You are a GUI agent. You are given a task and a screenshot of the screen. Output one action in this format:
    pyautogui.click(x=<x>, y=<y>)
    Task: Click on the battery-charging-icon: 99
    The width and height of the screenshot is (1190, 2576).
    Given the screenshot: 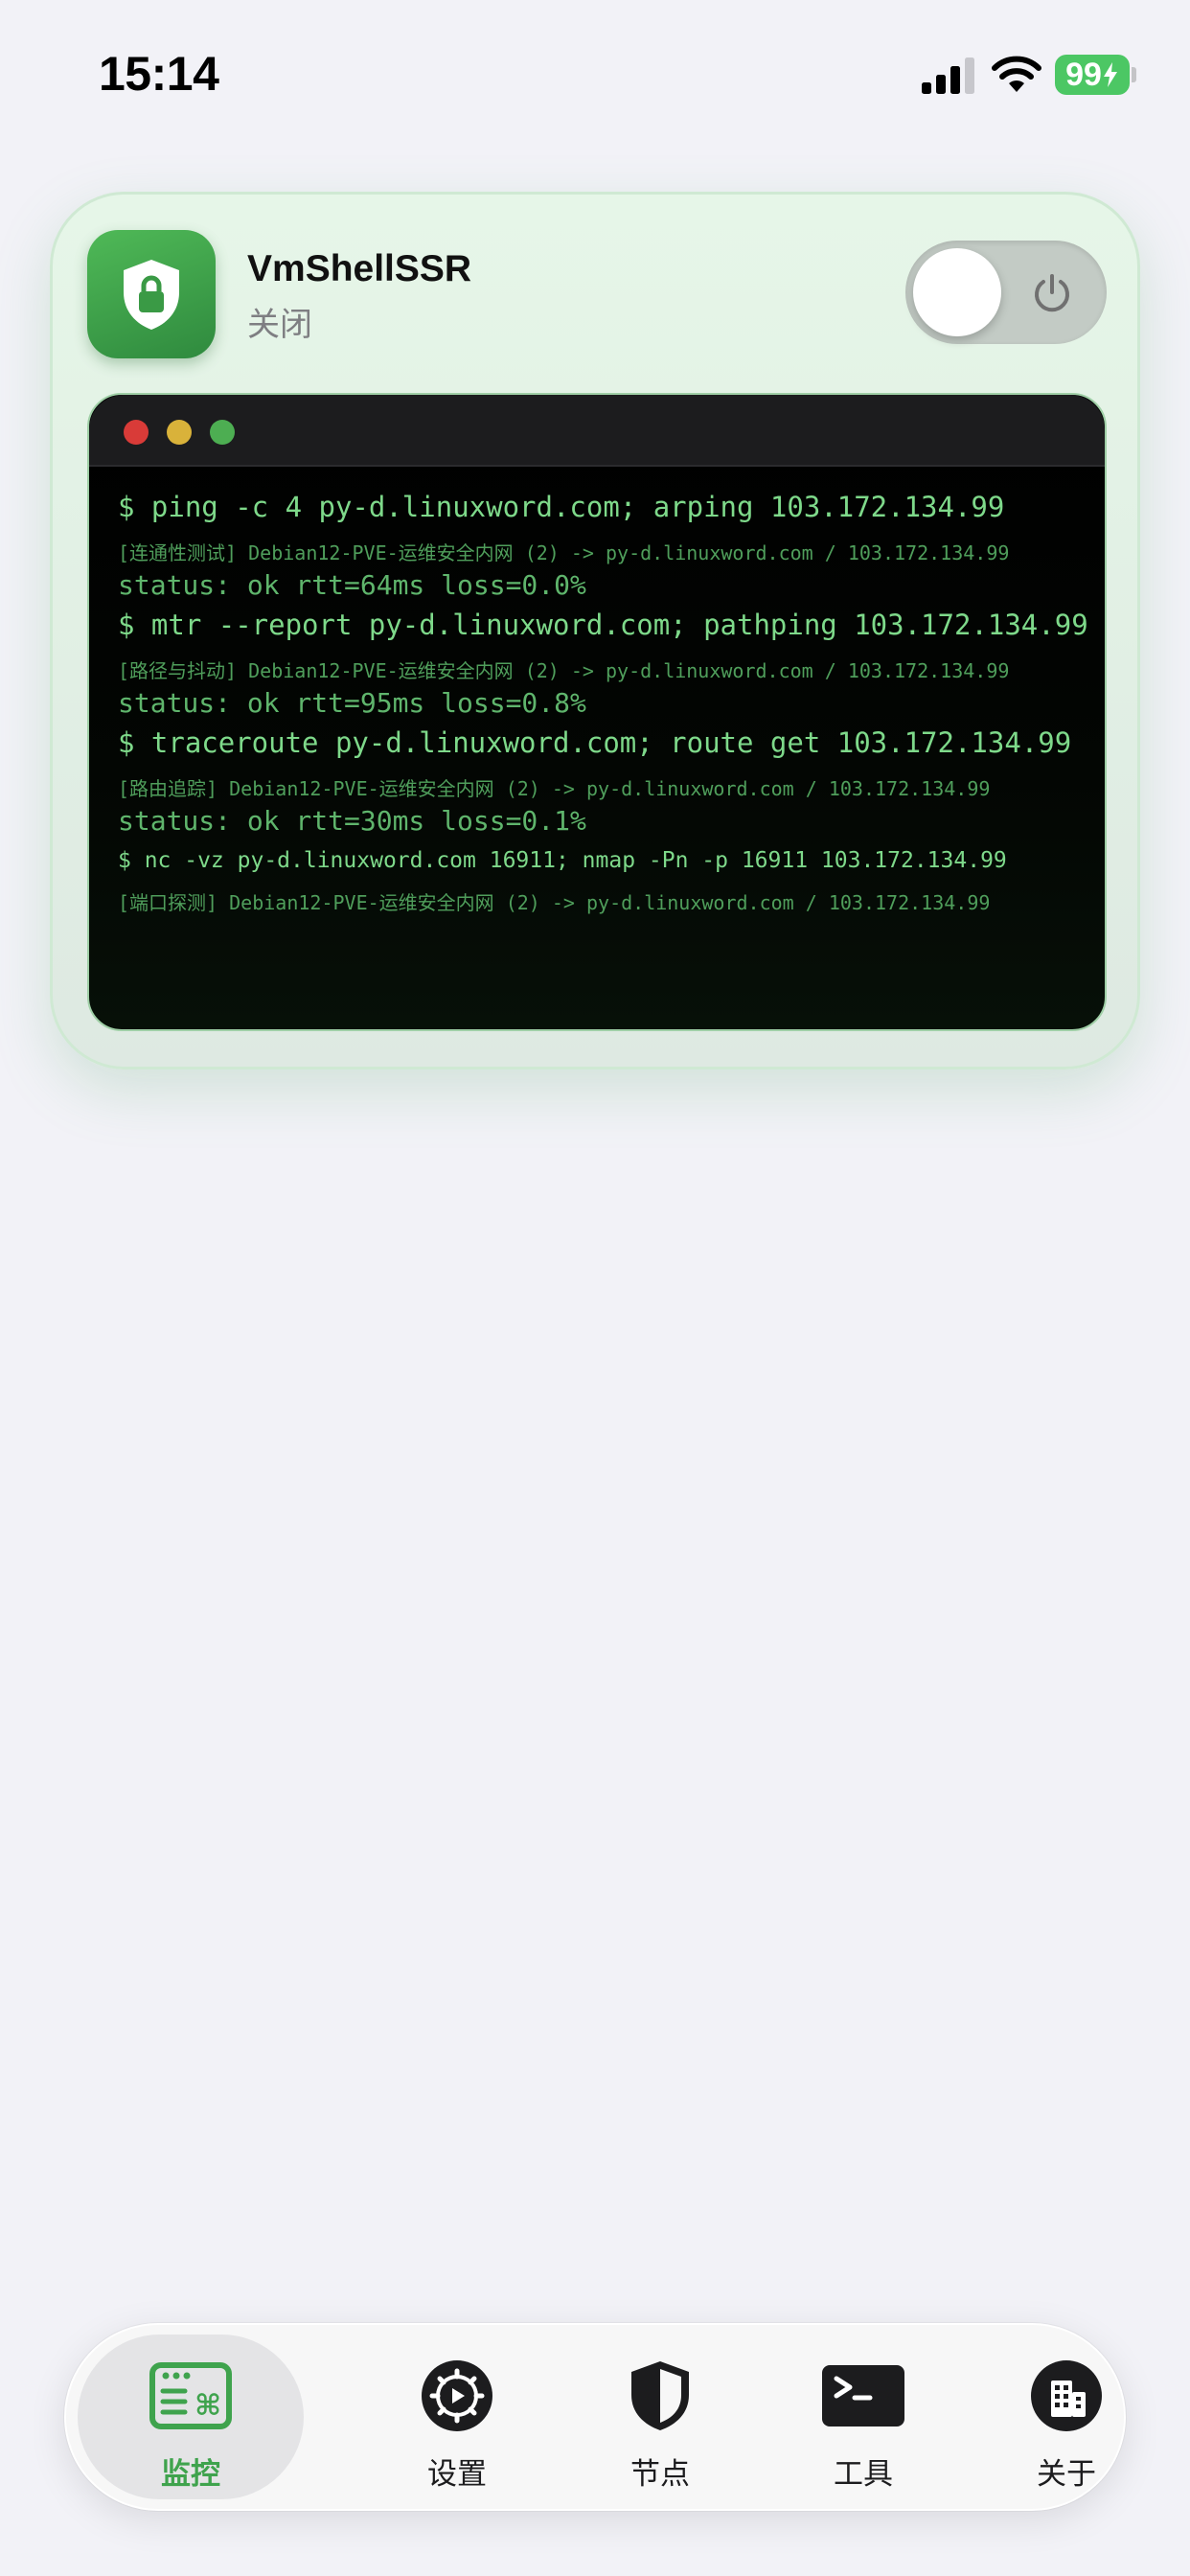 What is the action you would take?
    pyautogui.click(x=1093, y=75)
    